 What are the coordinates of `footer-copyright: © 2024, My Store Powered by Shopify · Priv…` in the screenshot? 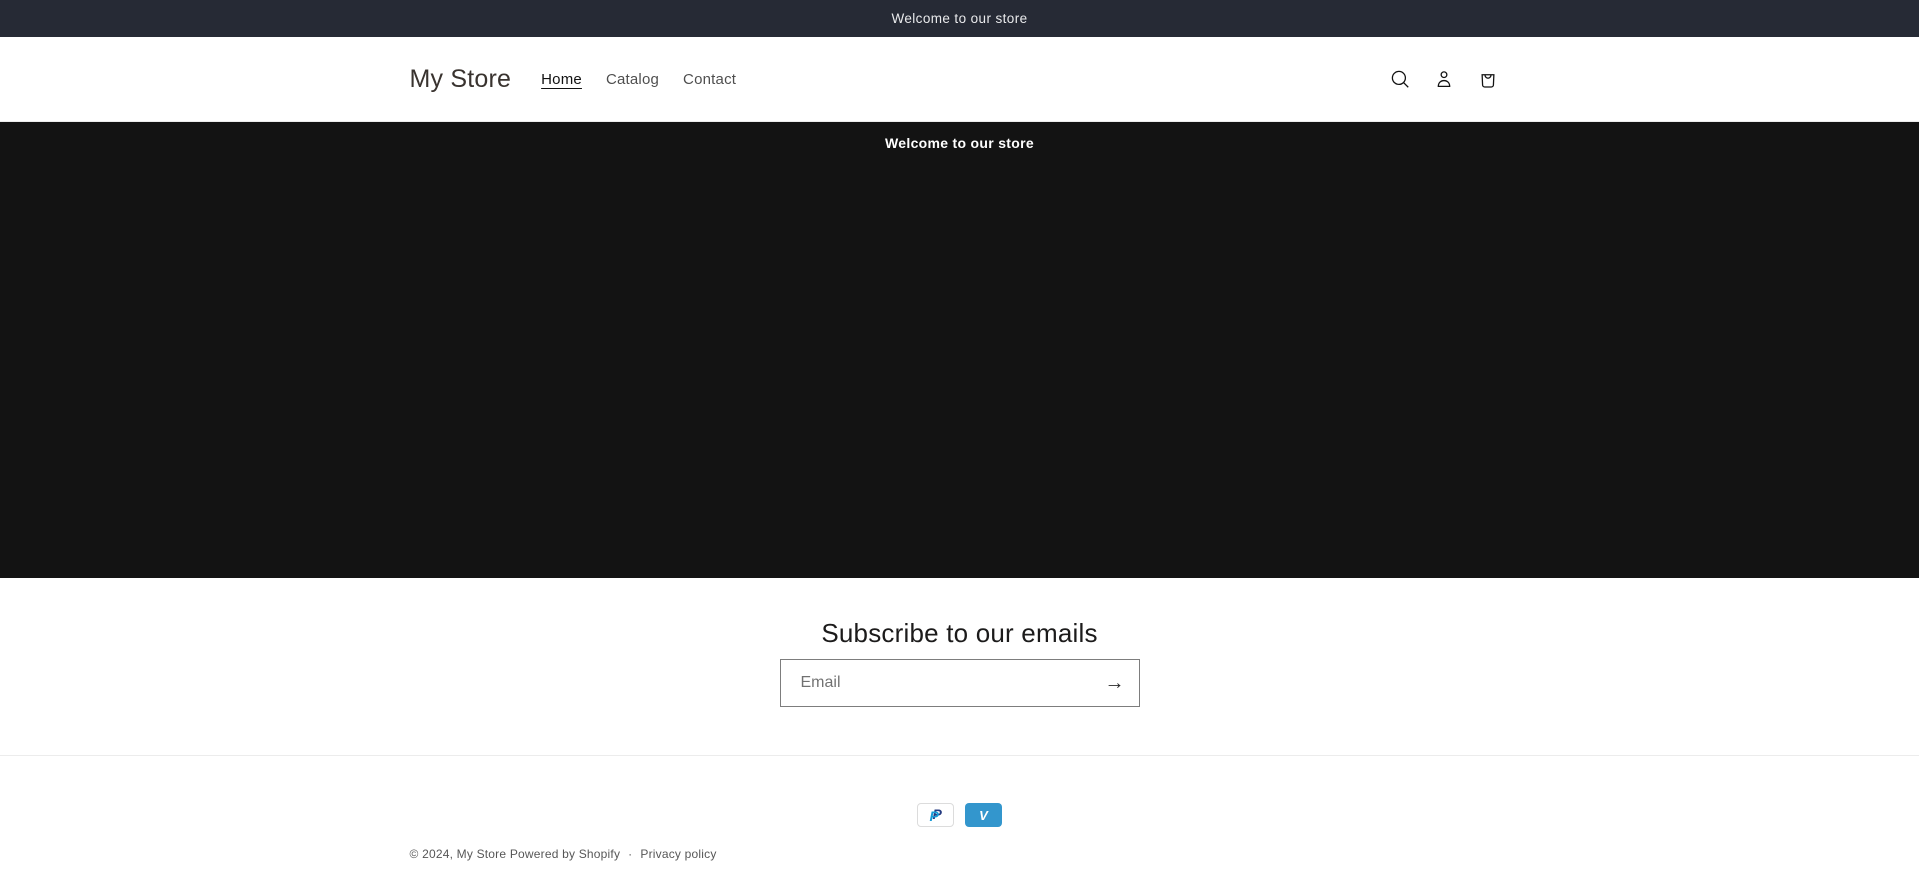 It's located at (960, 866).